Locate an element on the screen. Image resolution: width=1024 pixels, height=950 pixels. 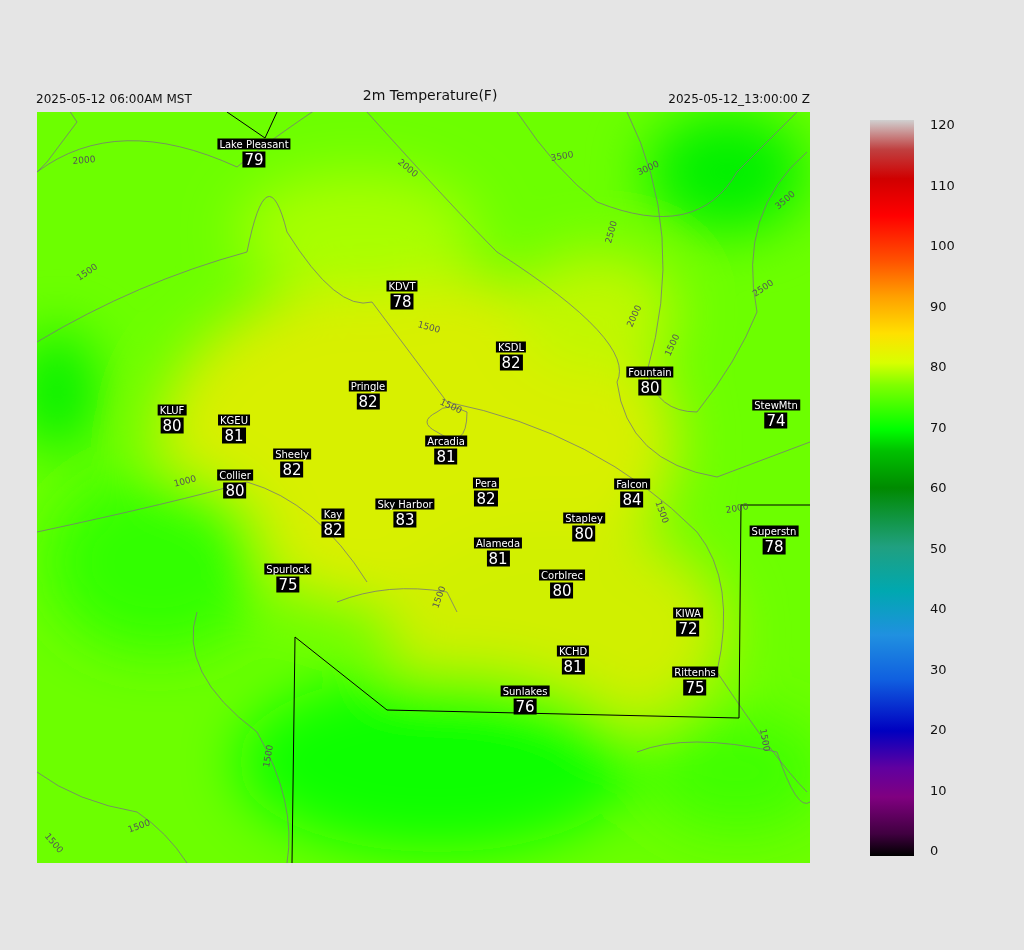
scale-tick-label: 50 is located at coordinates (939, 548).